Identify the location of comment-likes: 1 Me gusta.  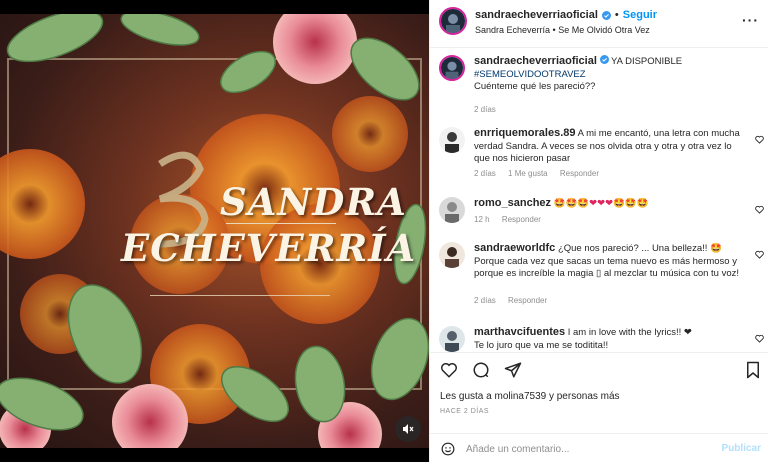
(528, 173).